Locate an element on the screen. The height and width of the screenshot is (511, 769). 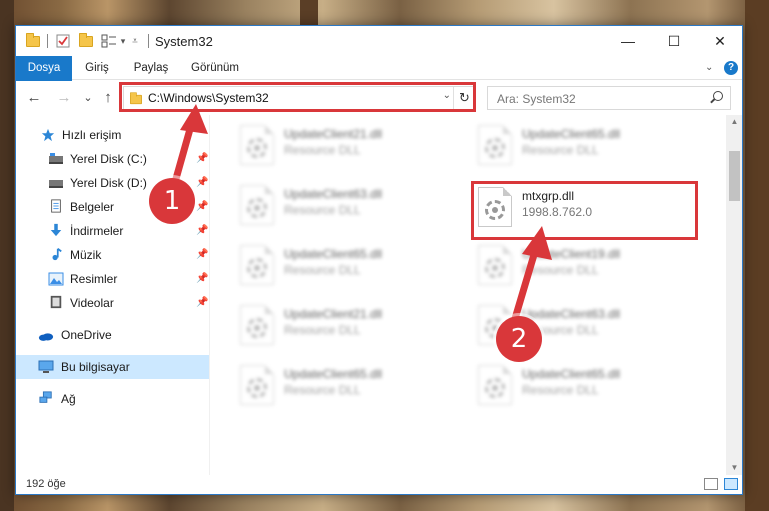
scroll-up-icon: ▲ is located at coordinates (734, 121).